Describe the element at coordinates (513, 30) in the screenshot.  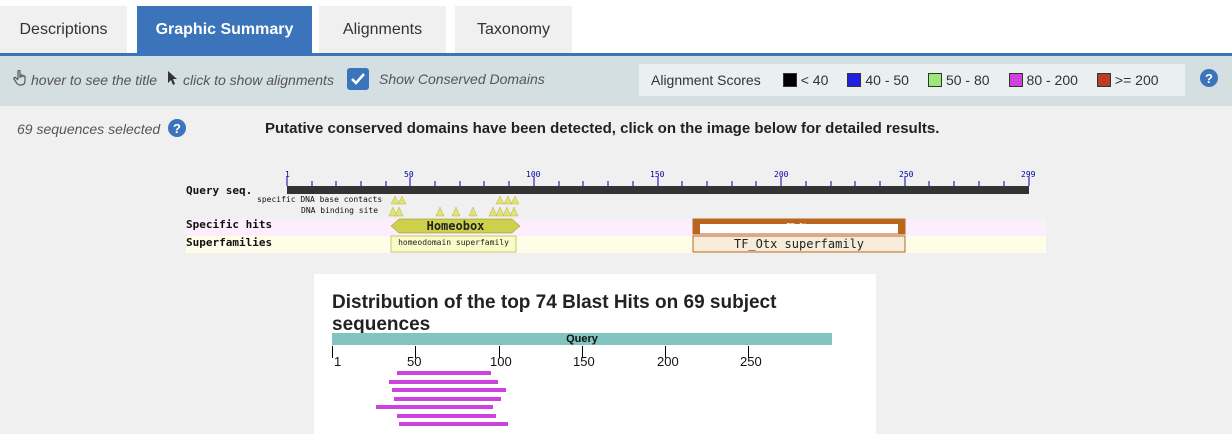
I see `tab-taxonomy: Taxonomy` at that location.